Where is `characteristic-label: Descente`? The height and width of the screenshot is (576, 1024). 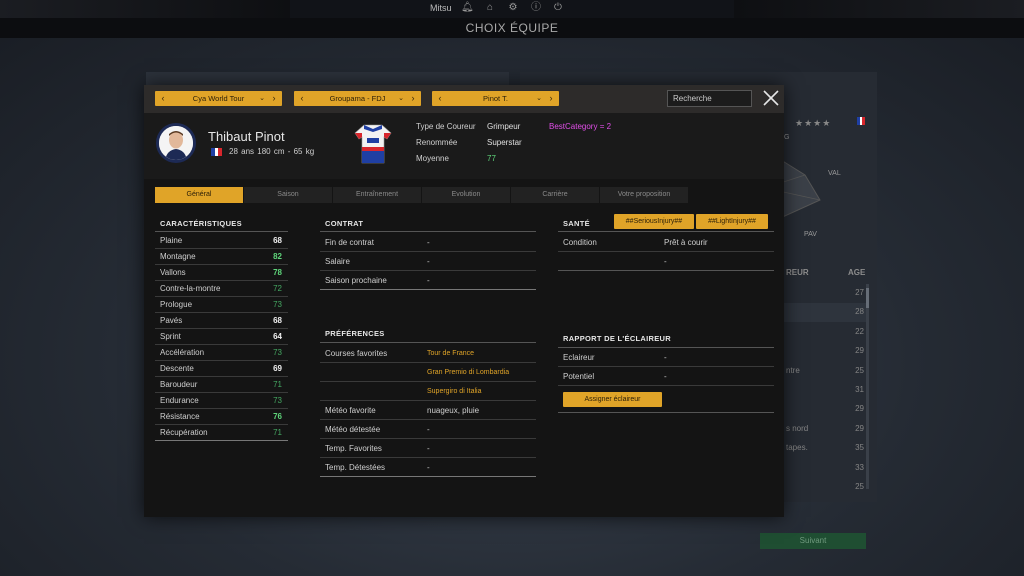 characteristic-label: Descente is located at coordinates (177, 368).